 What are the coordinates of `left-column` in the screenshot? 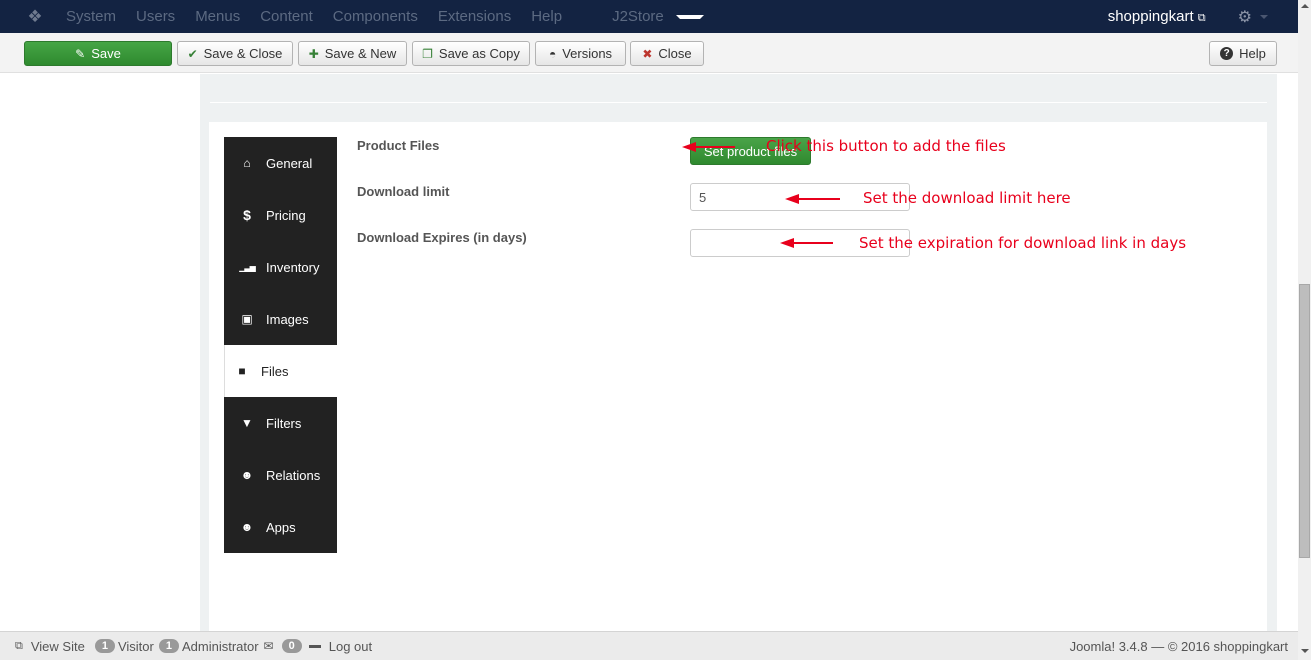 It's located at (100, 353).